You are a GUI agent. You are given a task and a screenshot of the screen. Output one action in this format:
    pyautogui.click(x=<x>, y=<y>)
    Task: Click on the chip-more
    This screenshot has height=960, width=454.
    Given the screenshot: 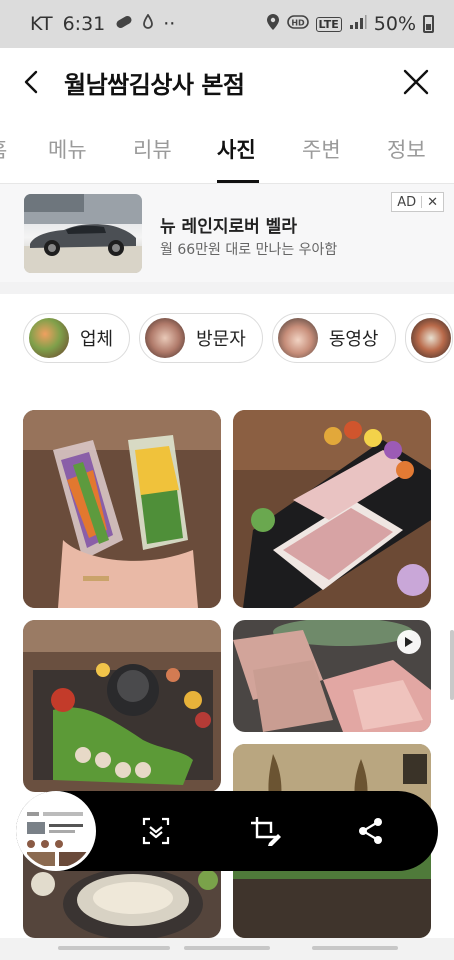 What is the action you would take?
    pyautogui.click(x=428, y=338)
    